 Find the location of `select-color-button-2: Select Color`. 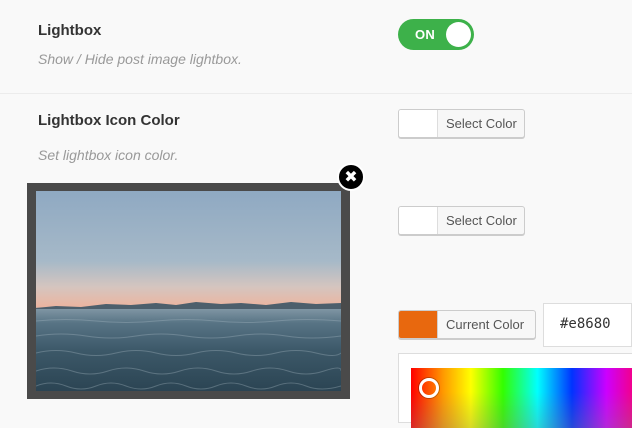

select-color-button-2: Select Color is located at coordinates (461, 220).